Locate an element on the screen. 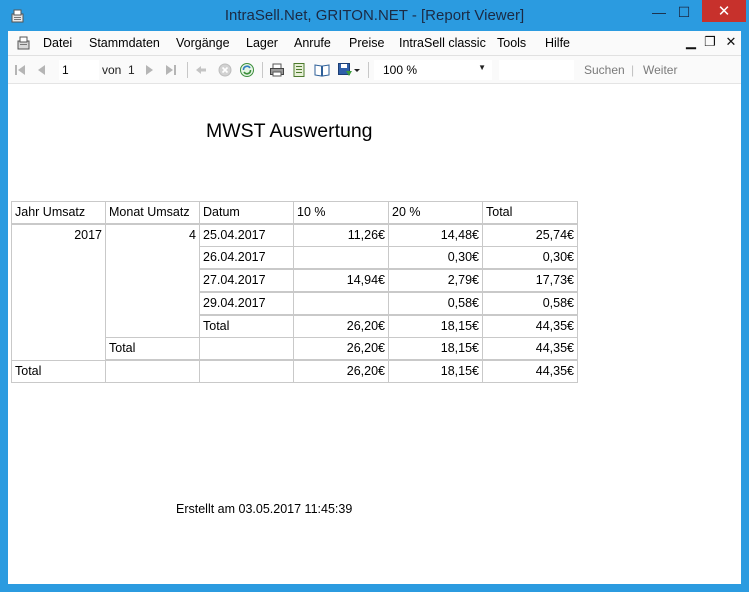 The height and width of the screenshot is (592, 749). header-year: Jahr Umsatz is located at coordinates (58, 212).